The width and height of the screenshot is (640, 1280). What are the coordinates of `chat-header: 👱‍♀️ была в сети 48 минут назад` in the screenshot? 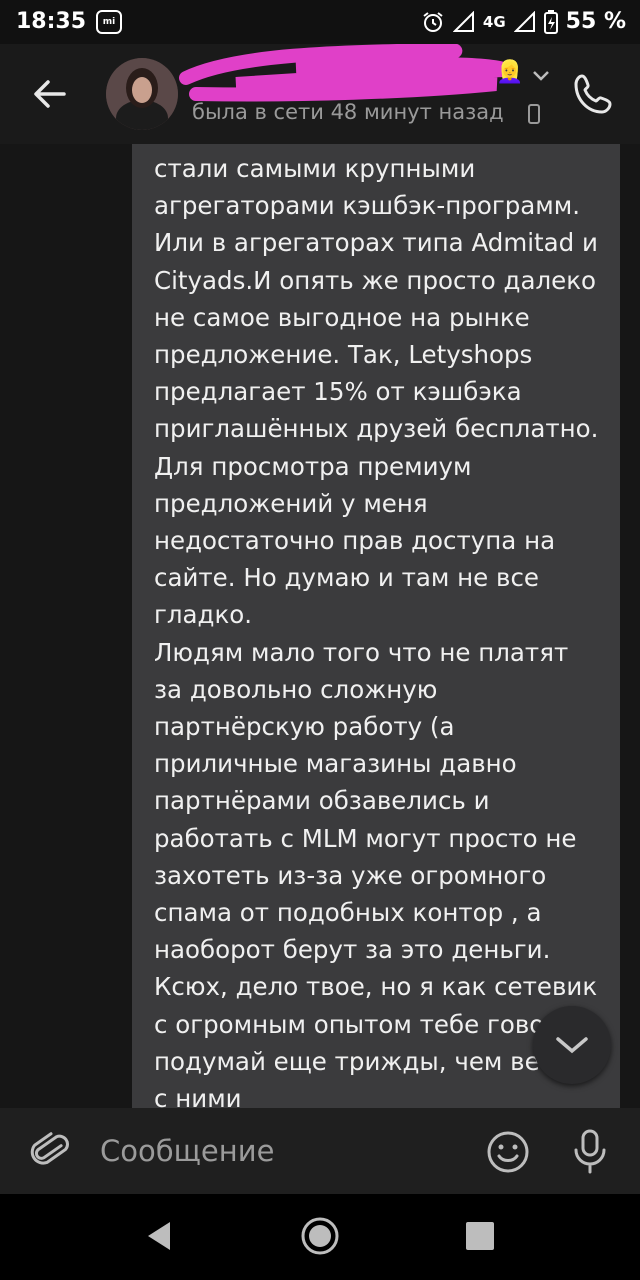 It's located at (320, 94).